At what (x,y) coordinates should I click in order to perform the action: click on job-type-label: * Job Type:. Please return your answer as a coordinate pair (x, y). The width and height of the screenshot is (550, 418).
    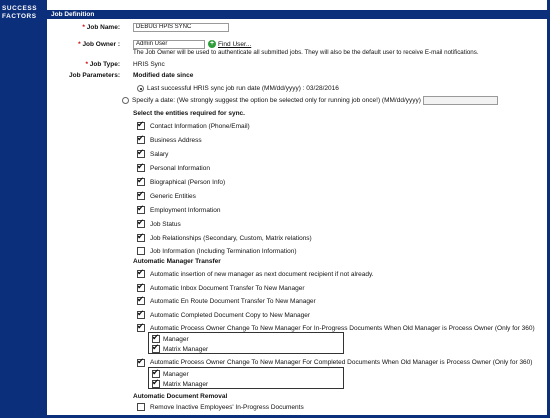
    Looking at the image, I should click on (102, 64).